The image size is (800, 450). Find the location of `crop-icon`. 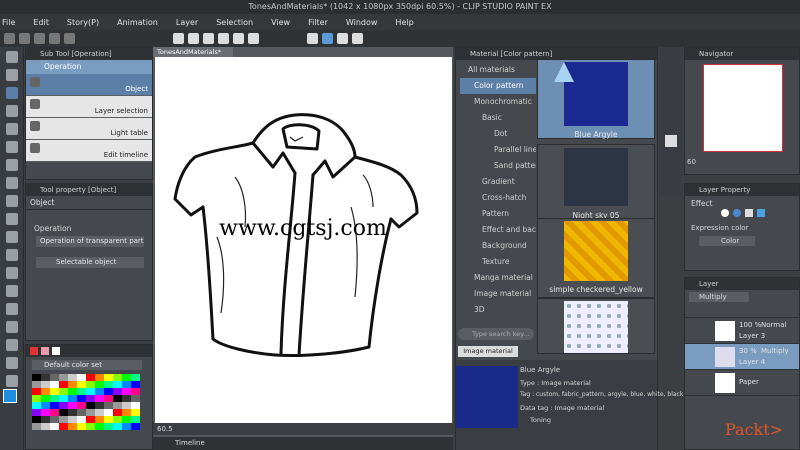

crop-icon is located at coordinates (238, 38).